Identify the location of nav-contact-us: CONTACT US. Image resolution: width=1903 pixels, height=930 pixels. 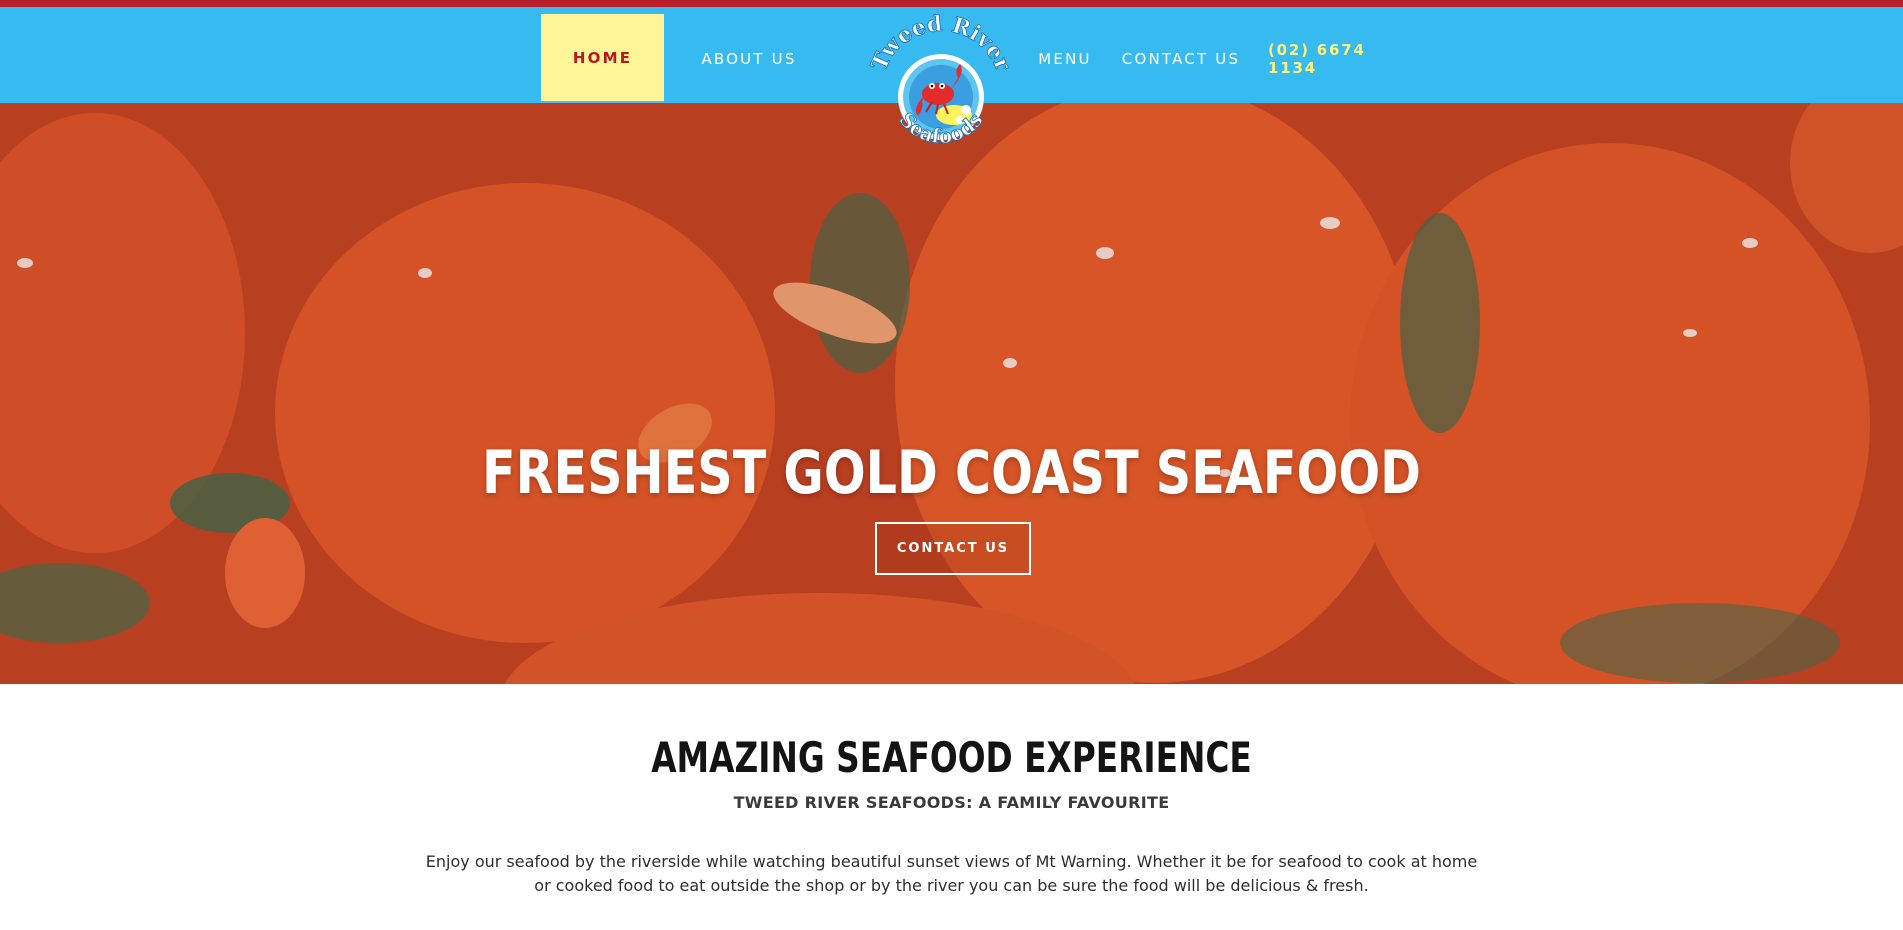
(1181, 59).